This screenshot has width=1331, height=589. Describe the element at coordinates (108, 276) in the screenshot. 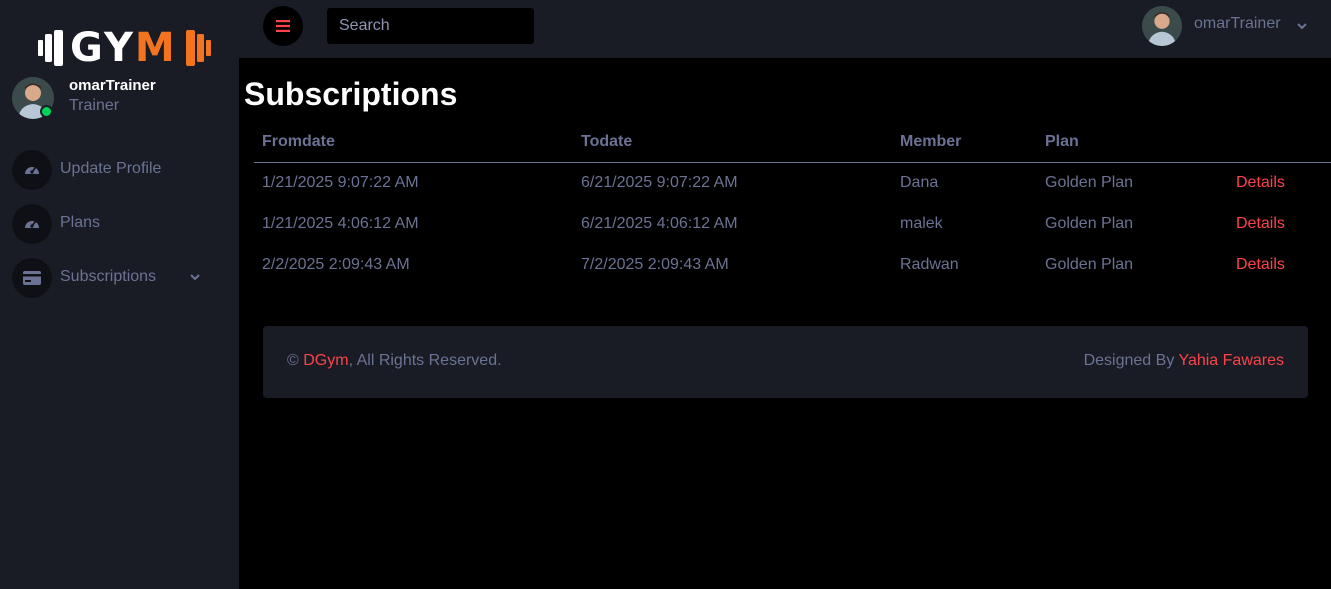

I see `sidebar-item-label: Subscriptions` at that location.